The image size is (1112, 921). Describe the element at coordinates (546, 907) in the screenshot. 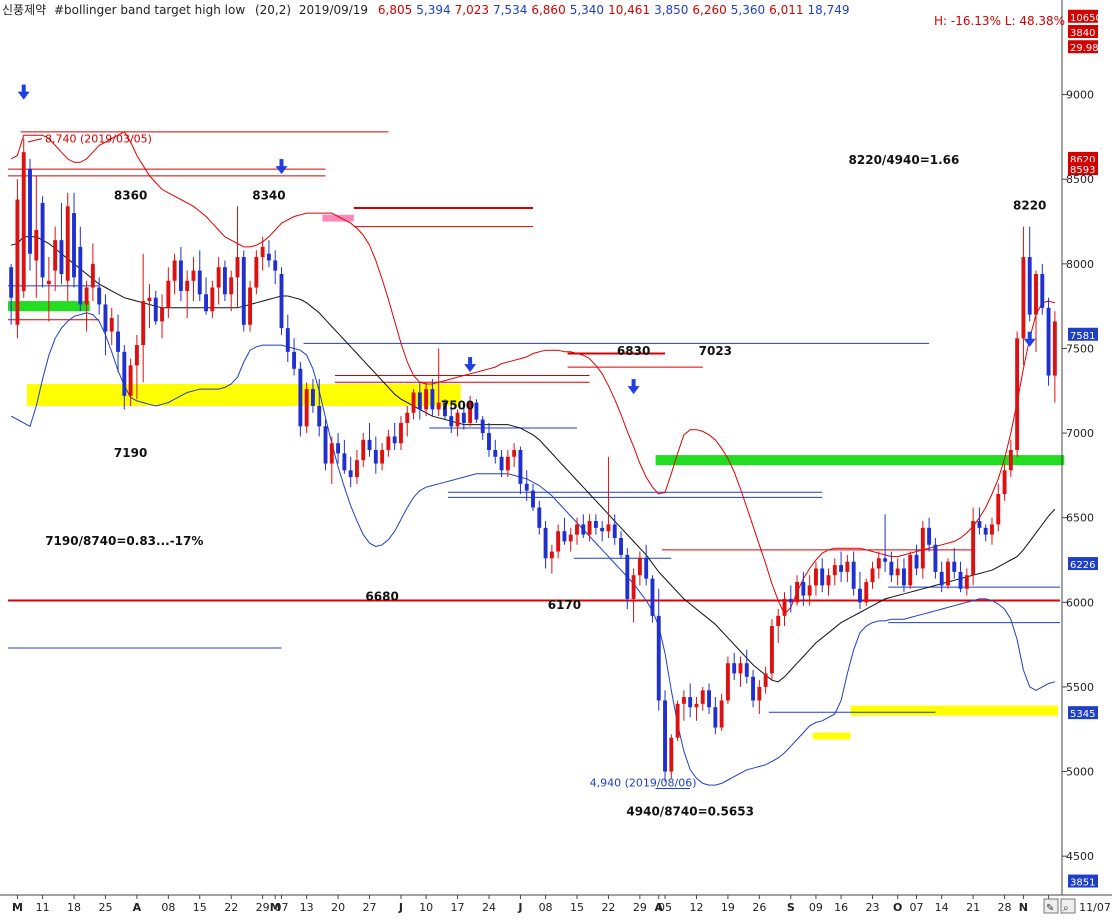

I see `x-tick-label: 08` at that location.